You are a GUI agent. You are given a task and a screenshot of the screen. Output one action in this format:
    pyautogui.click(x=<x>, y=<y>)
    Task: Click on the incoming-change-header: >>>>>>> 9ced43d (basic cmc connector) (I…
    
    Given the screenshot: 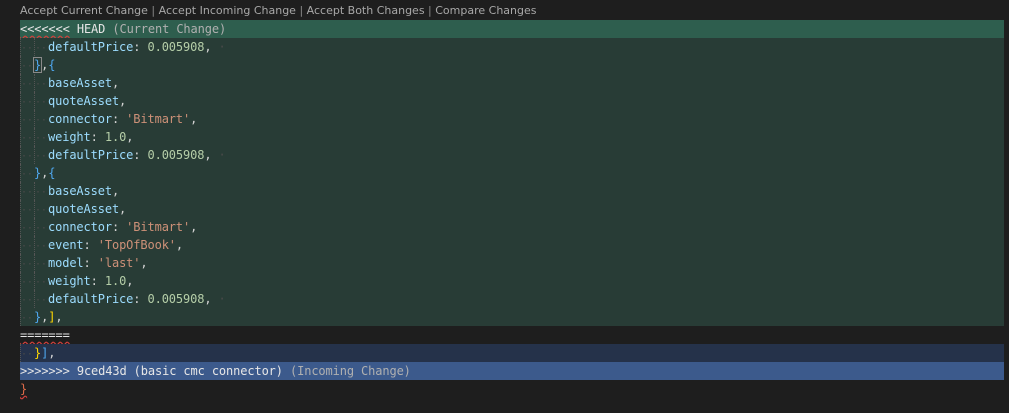 What is the action you would take?
    pyautogui.click(x=512, y=371)
    